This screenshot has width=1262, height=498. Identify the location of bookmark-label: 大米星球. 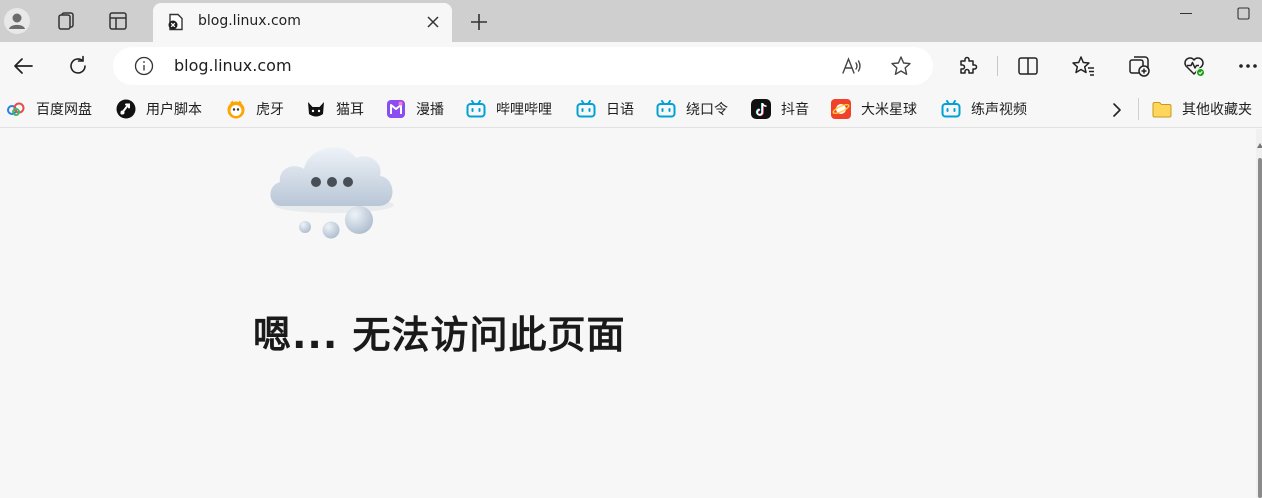
(889, 110).